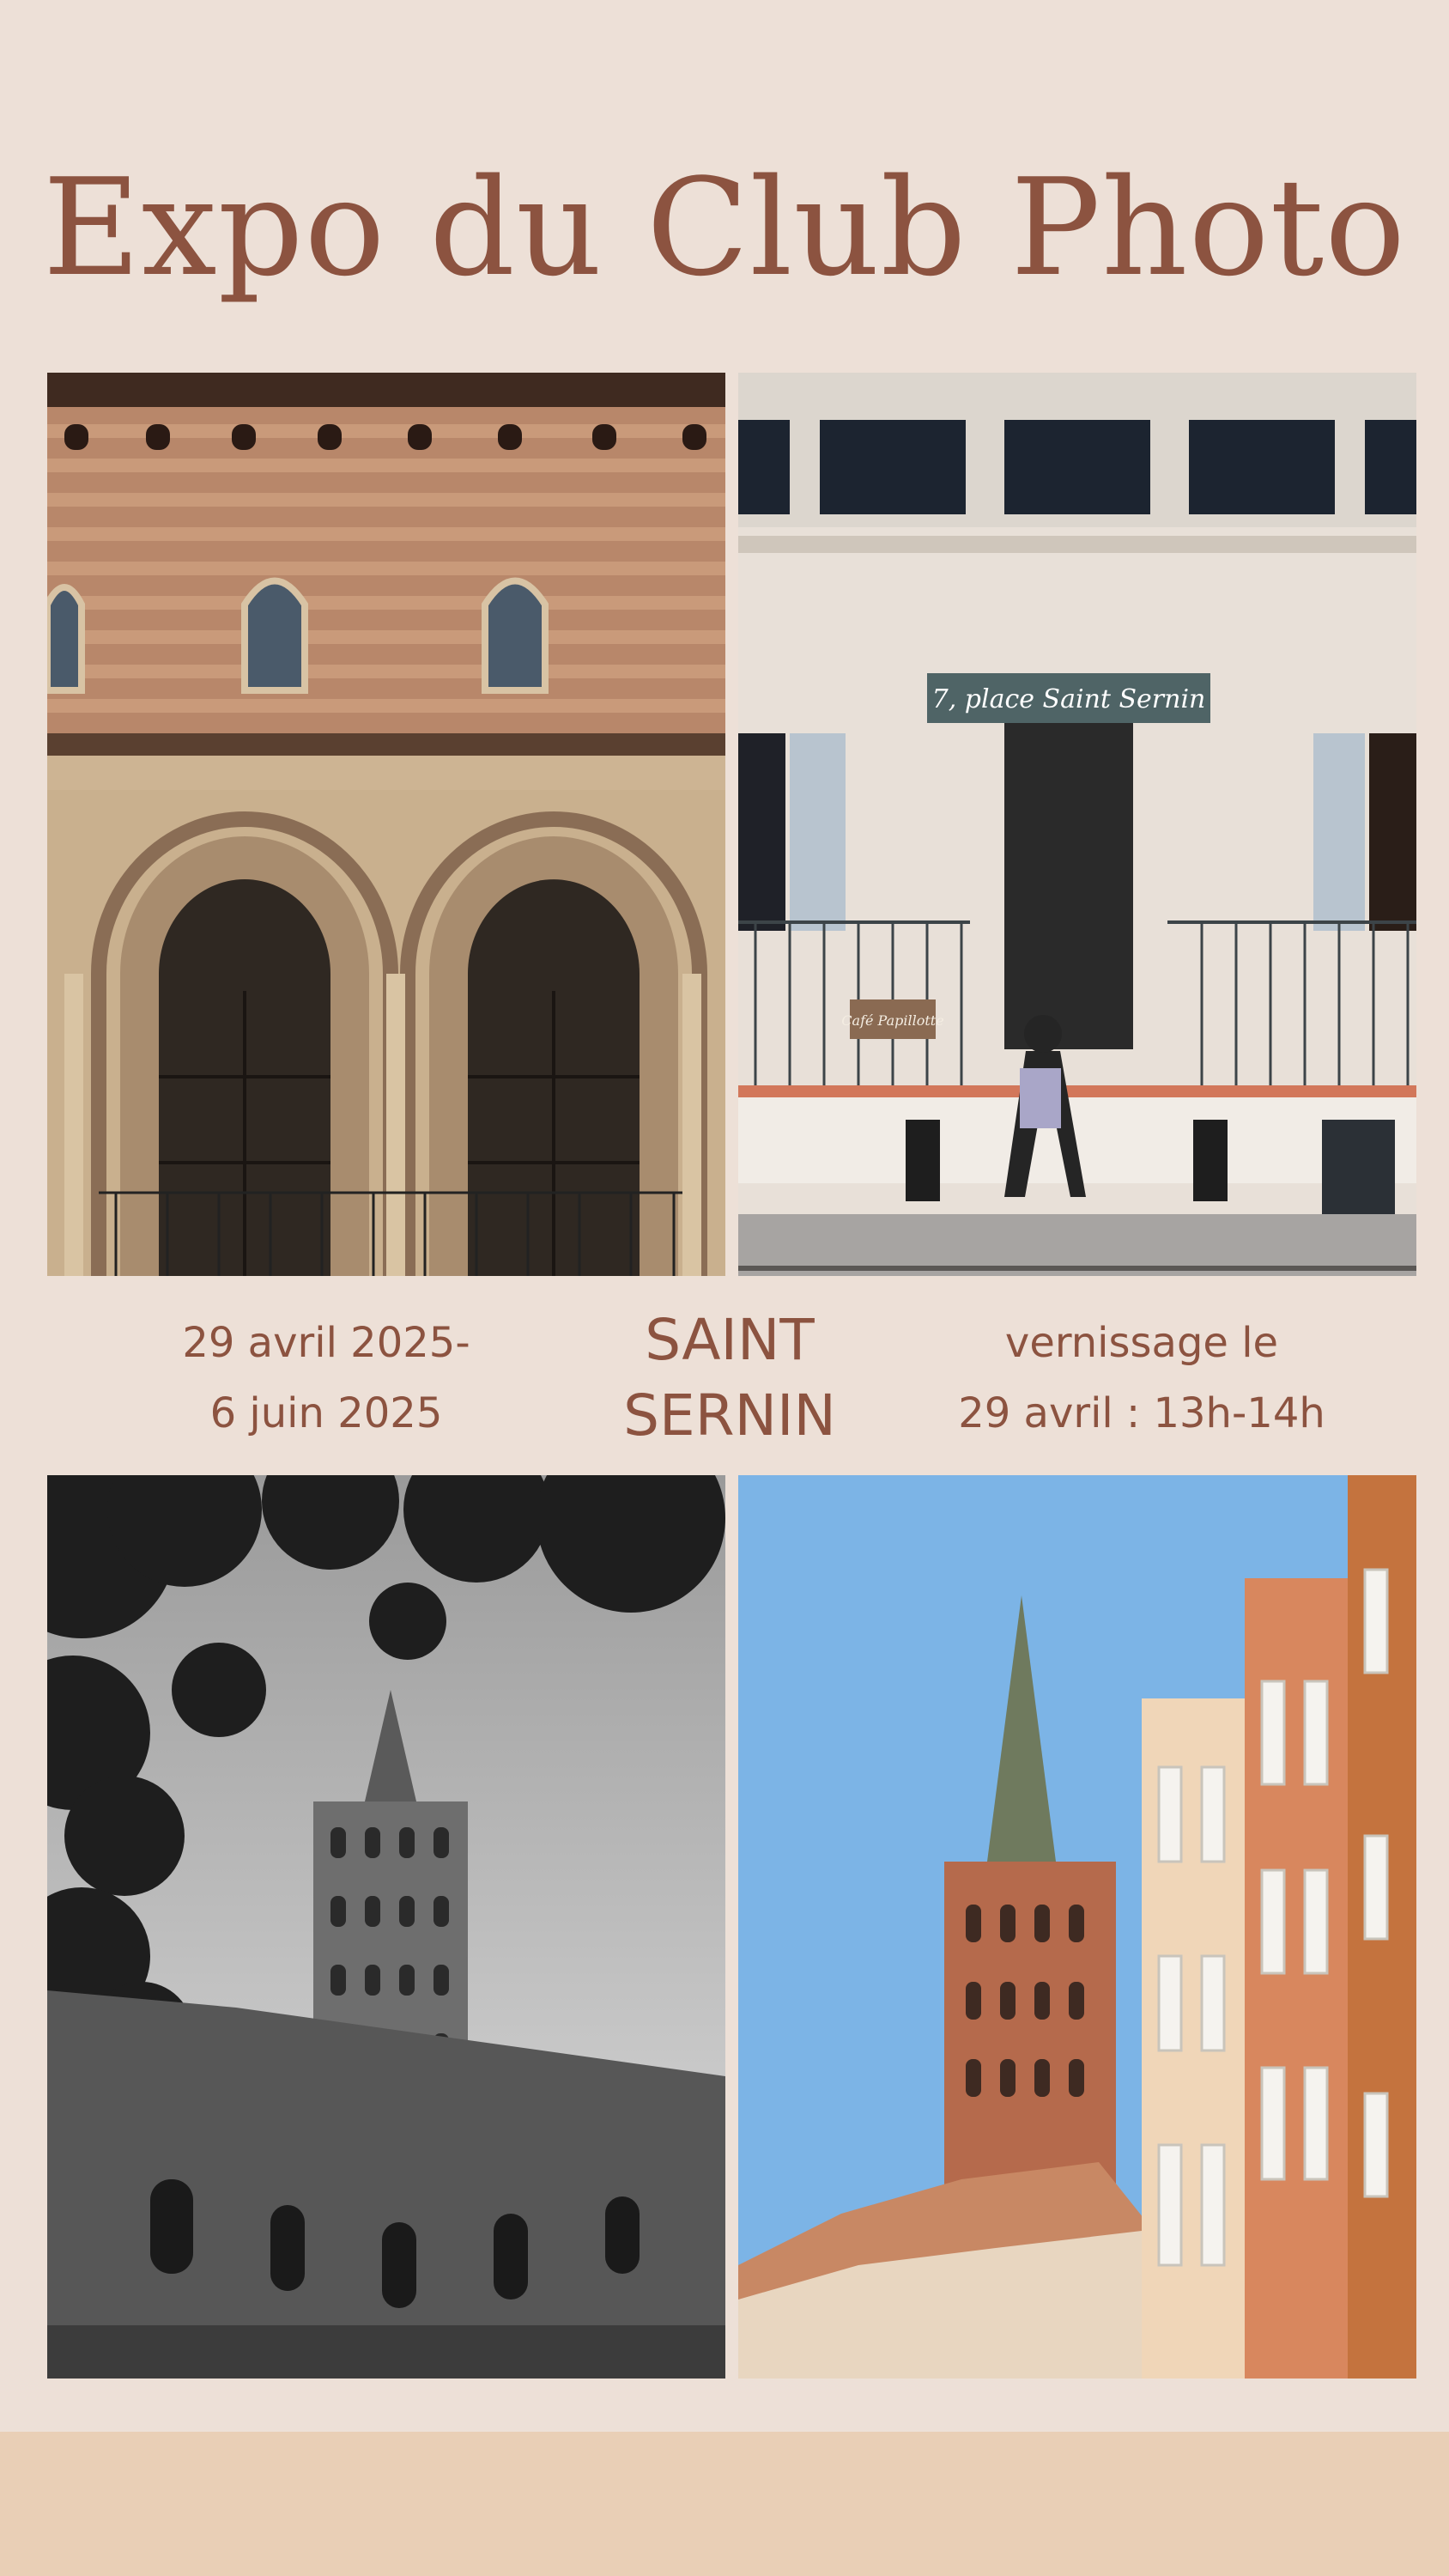  I want to click on place-line-2: SERNIN, so click(729, 1415).